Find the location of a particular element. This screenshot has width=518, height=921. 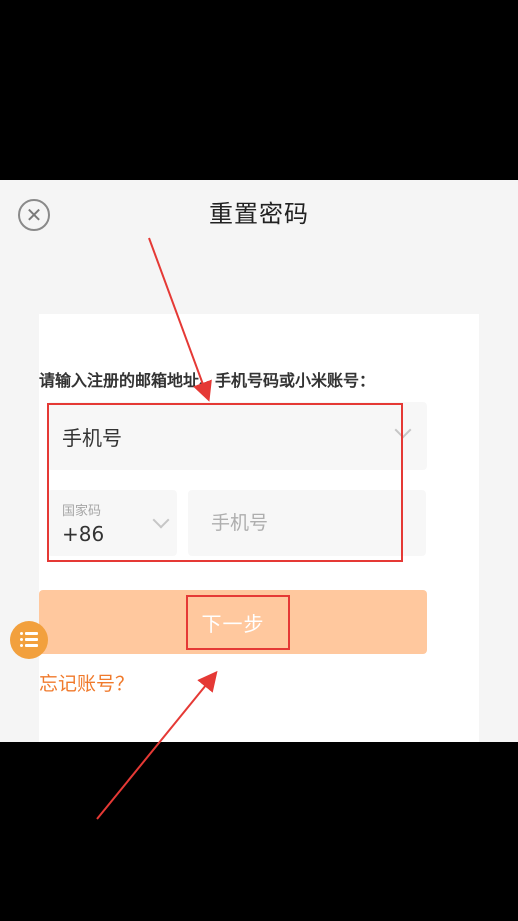

next-button: 下一步 is located at coordinates (233, 622).